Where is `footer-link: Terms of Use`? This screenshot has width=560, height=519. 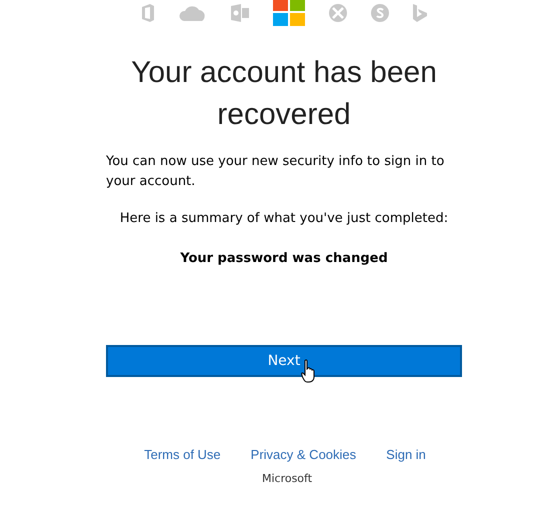
footer-link: Terms of Use is located at coordinates (182, 454).